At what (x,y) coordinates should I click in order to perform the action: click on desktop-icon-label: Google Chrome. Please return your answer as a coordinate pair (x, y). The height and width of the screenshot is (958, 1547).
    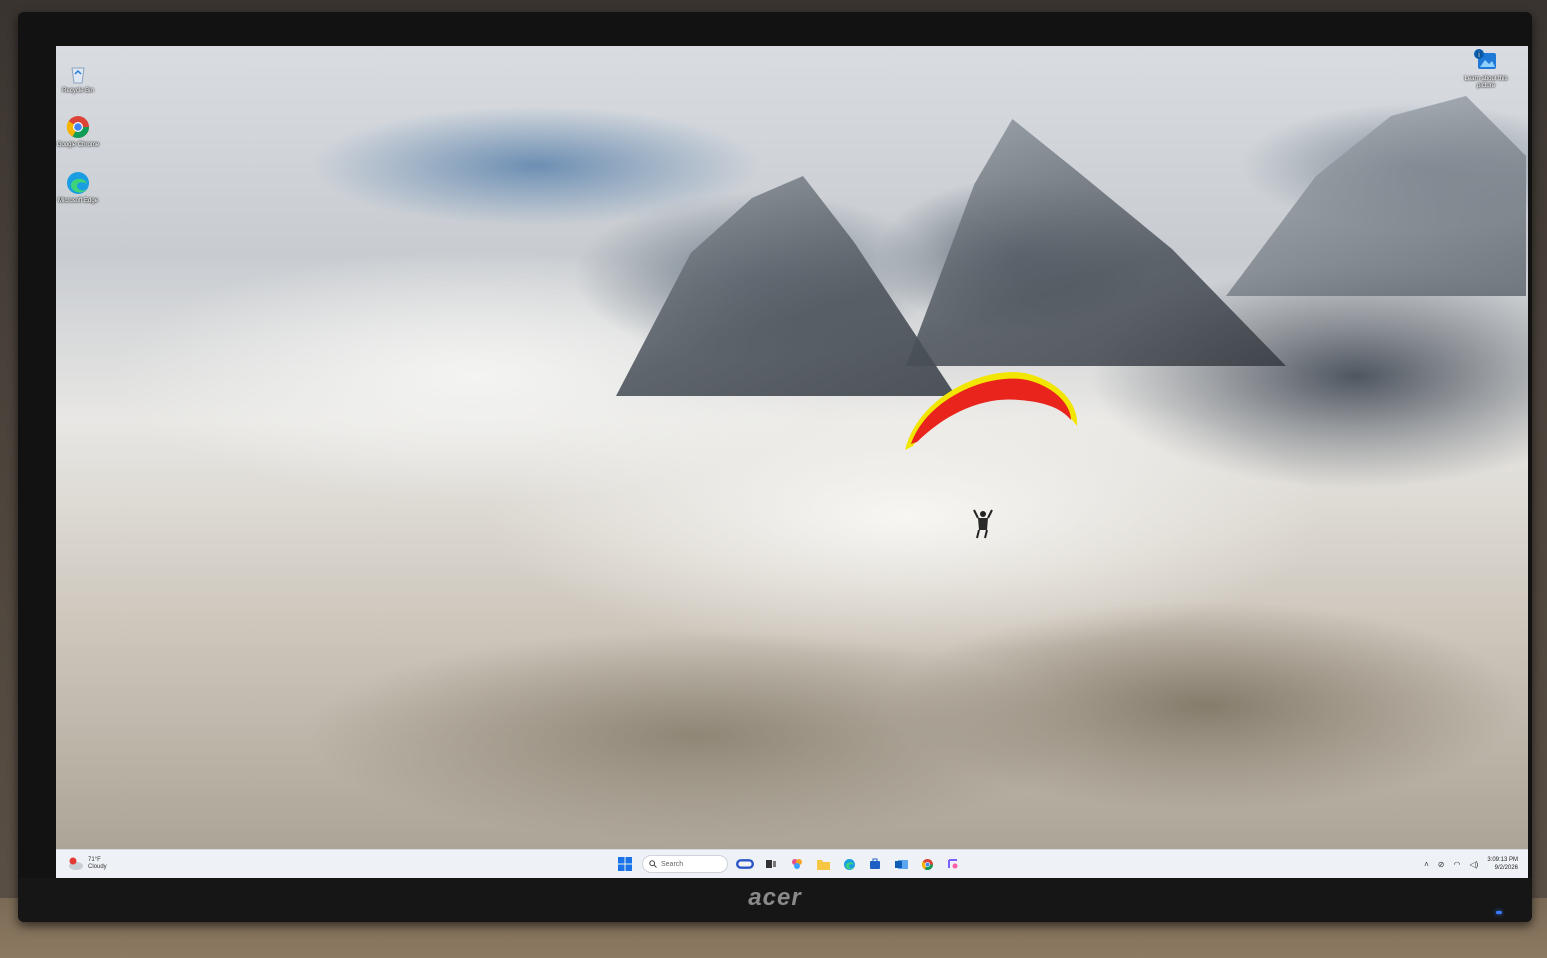
    Looking at the image, I should click on (78, 145).